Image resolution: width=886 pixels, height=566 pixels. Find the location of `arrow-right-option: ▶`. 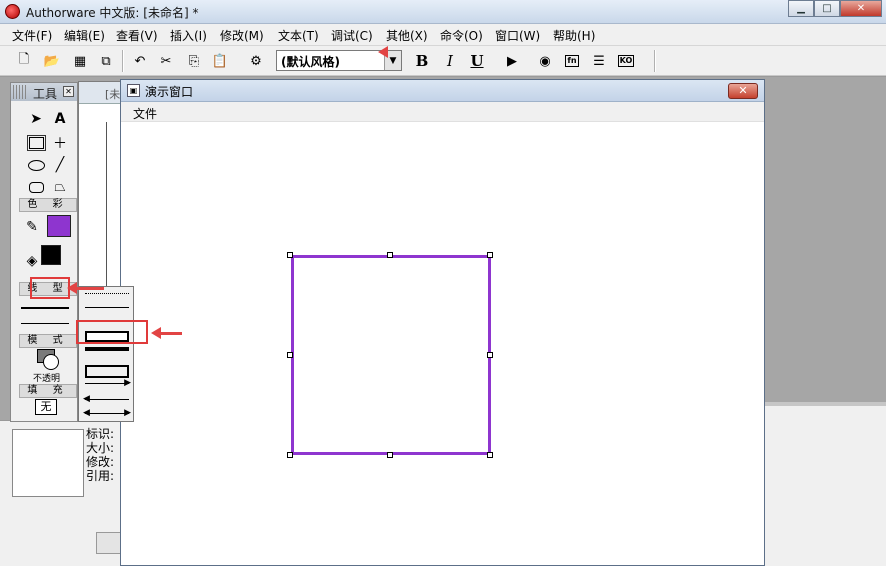

arrow-right-option: ▶ is located at coordinates (108, 383).